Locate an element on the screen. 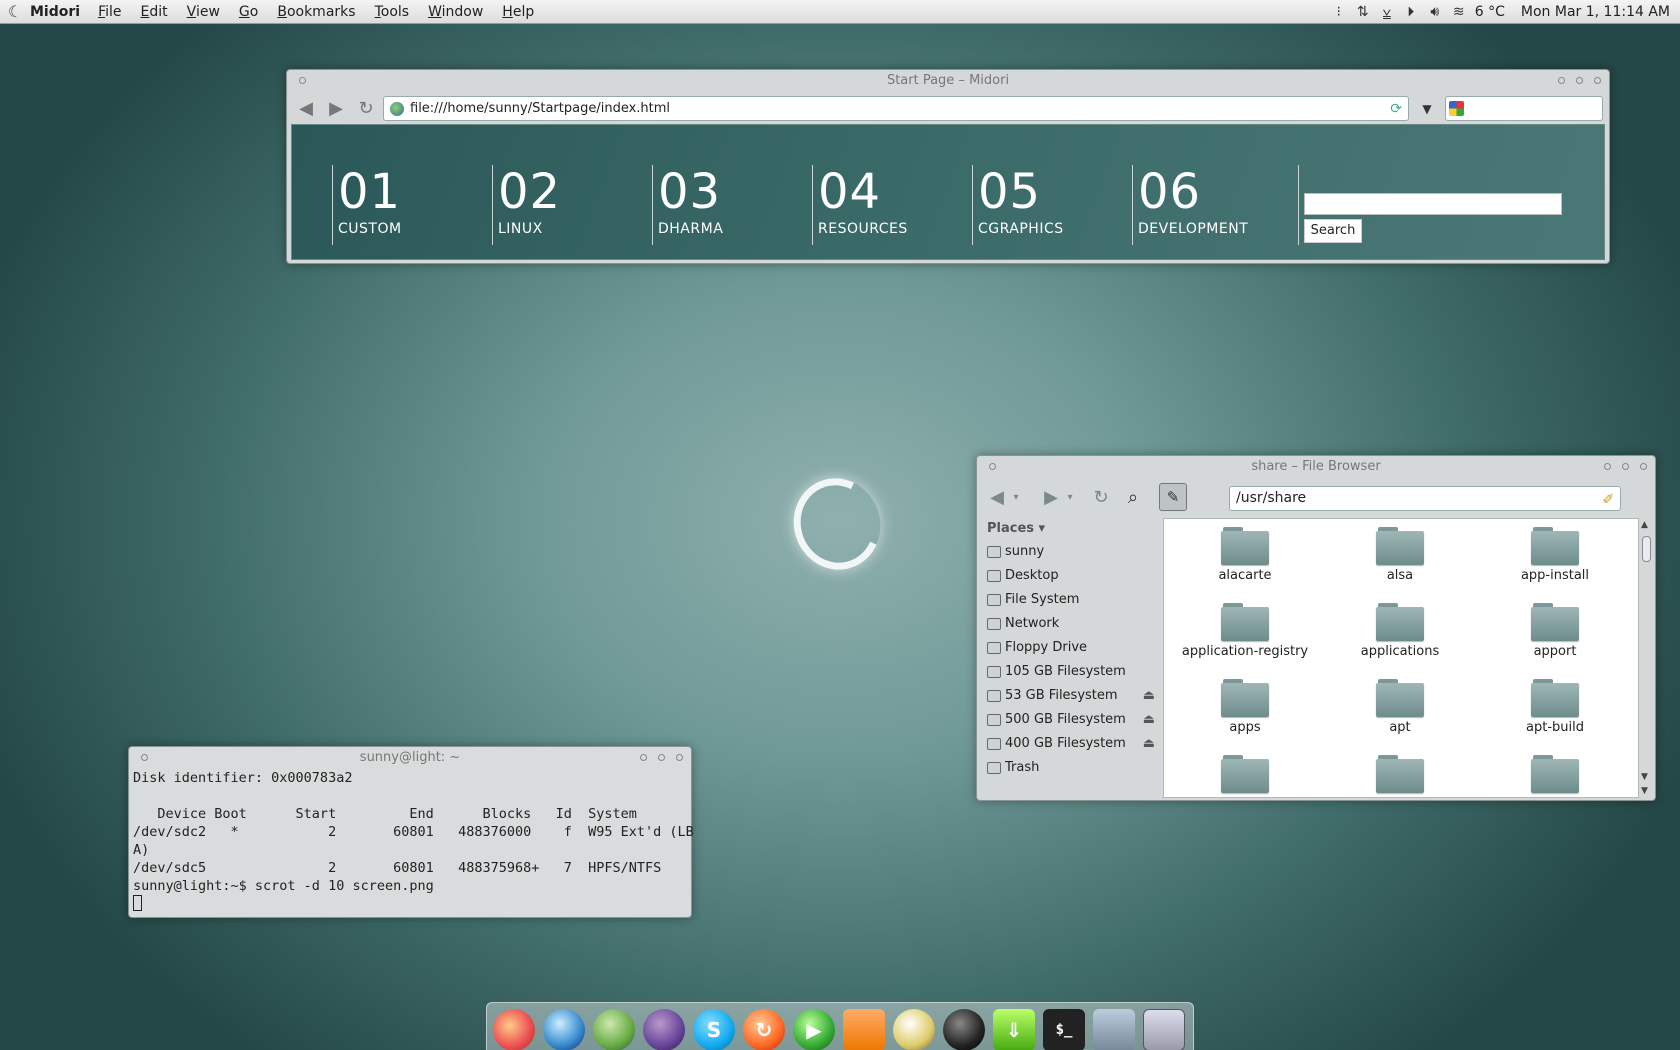 The width and height of the screenshot is (1680, 1050). place-53gb: 53 GB Filesystem ⏏ is located at coordinates (1071, 696).